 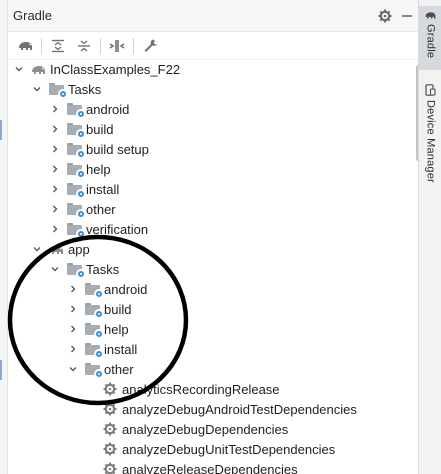 What do you see at coordinates (84, 46) in the screenshot?
I see `collapse-all-icon` at bounding box center [84, 46].